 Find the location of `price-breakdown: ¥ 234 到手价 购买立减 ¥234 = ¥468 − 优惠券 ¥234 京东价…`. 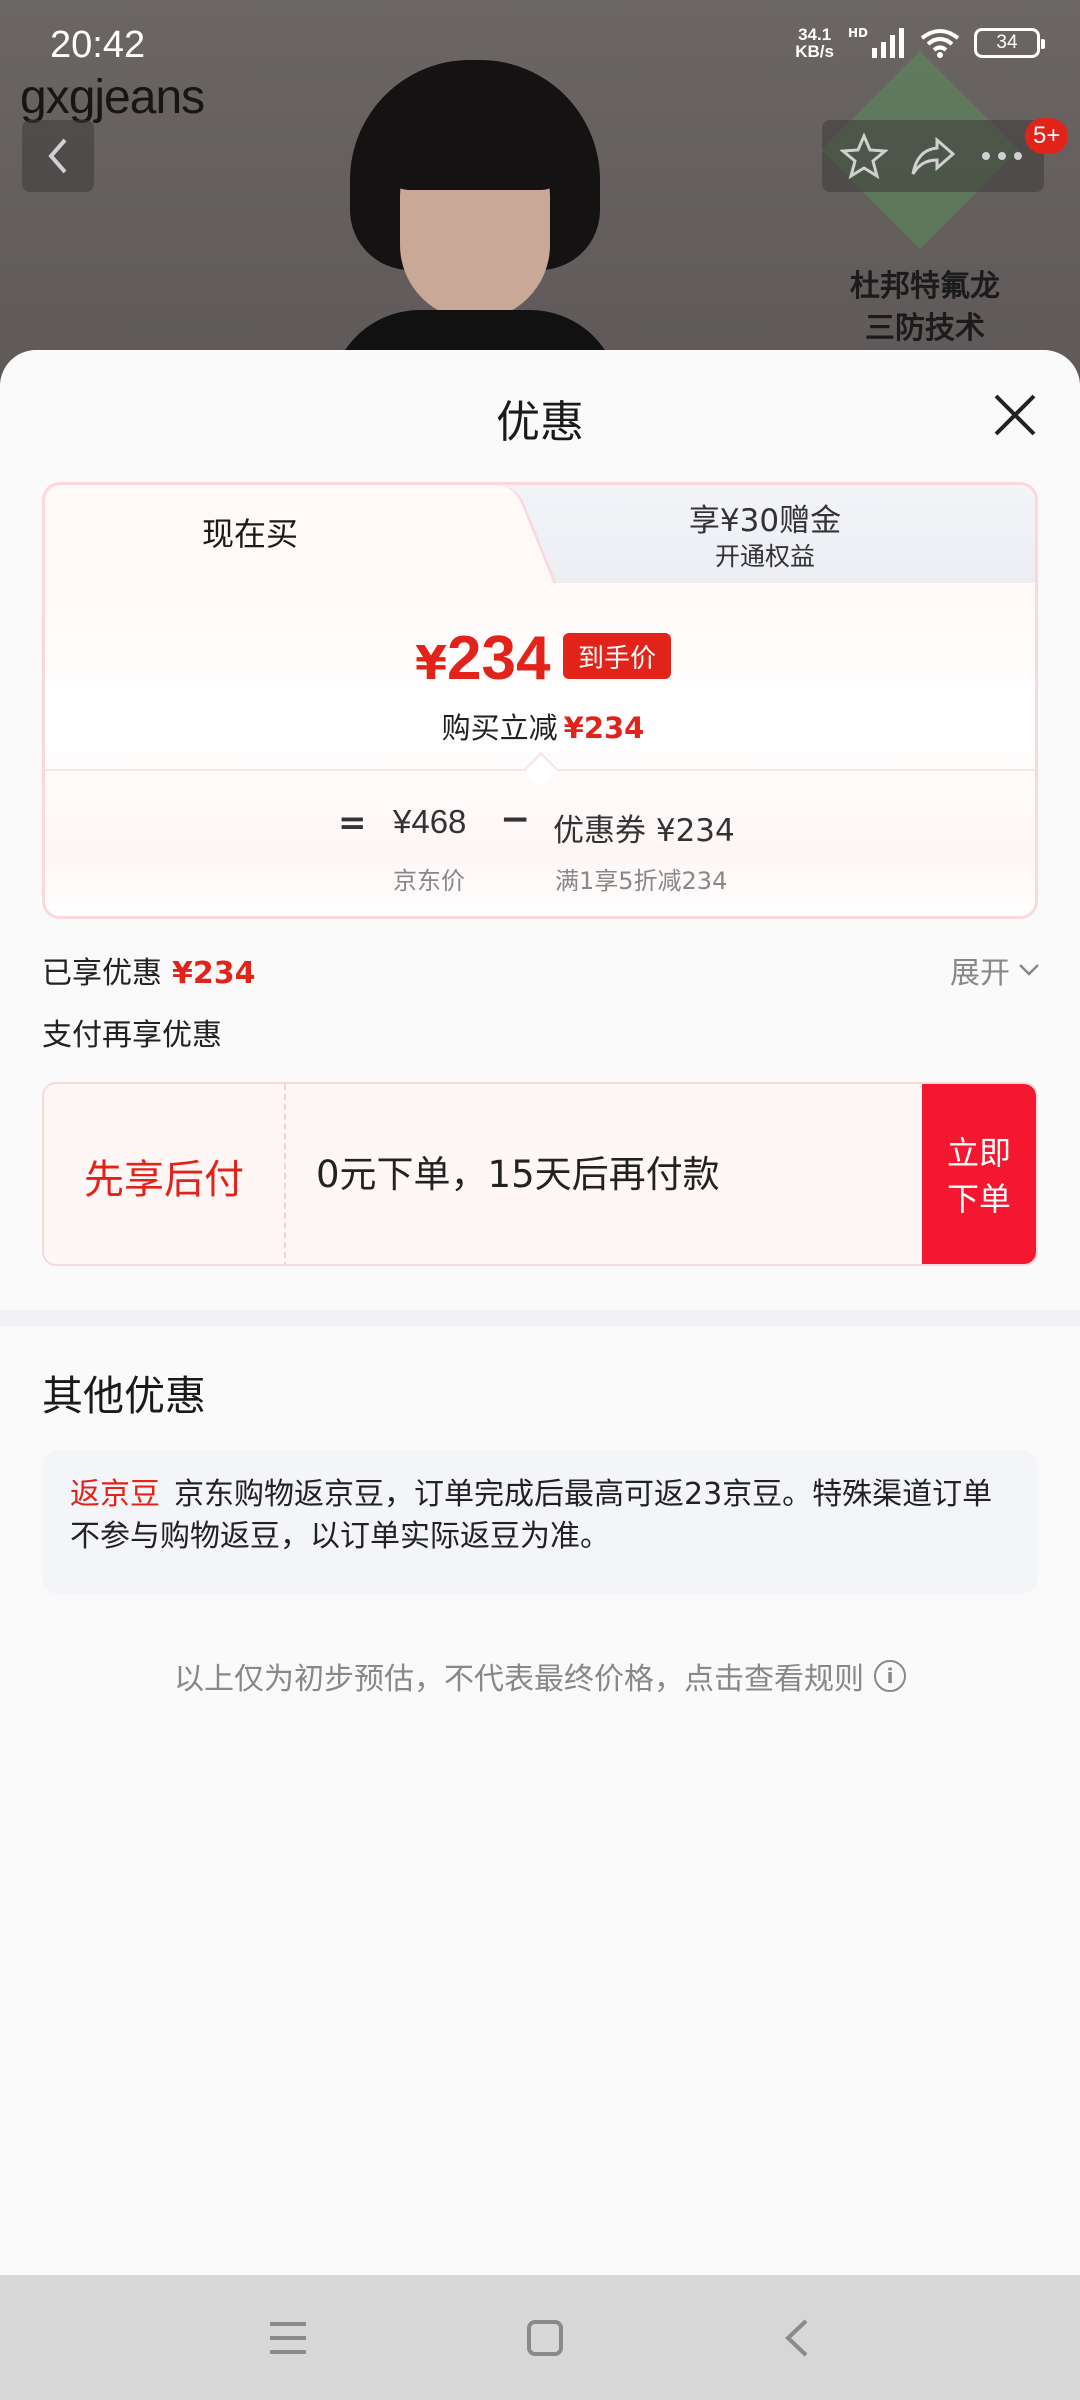

price-breakdown: ¥ 234 到手价 购买立减 ¥234 = ¥468 − 优惠券 ¥234 京东价… is located at coordinates (540, 749).